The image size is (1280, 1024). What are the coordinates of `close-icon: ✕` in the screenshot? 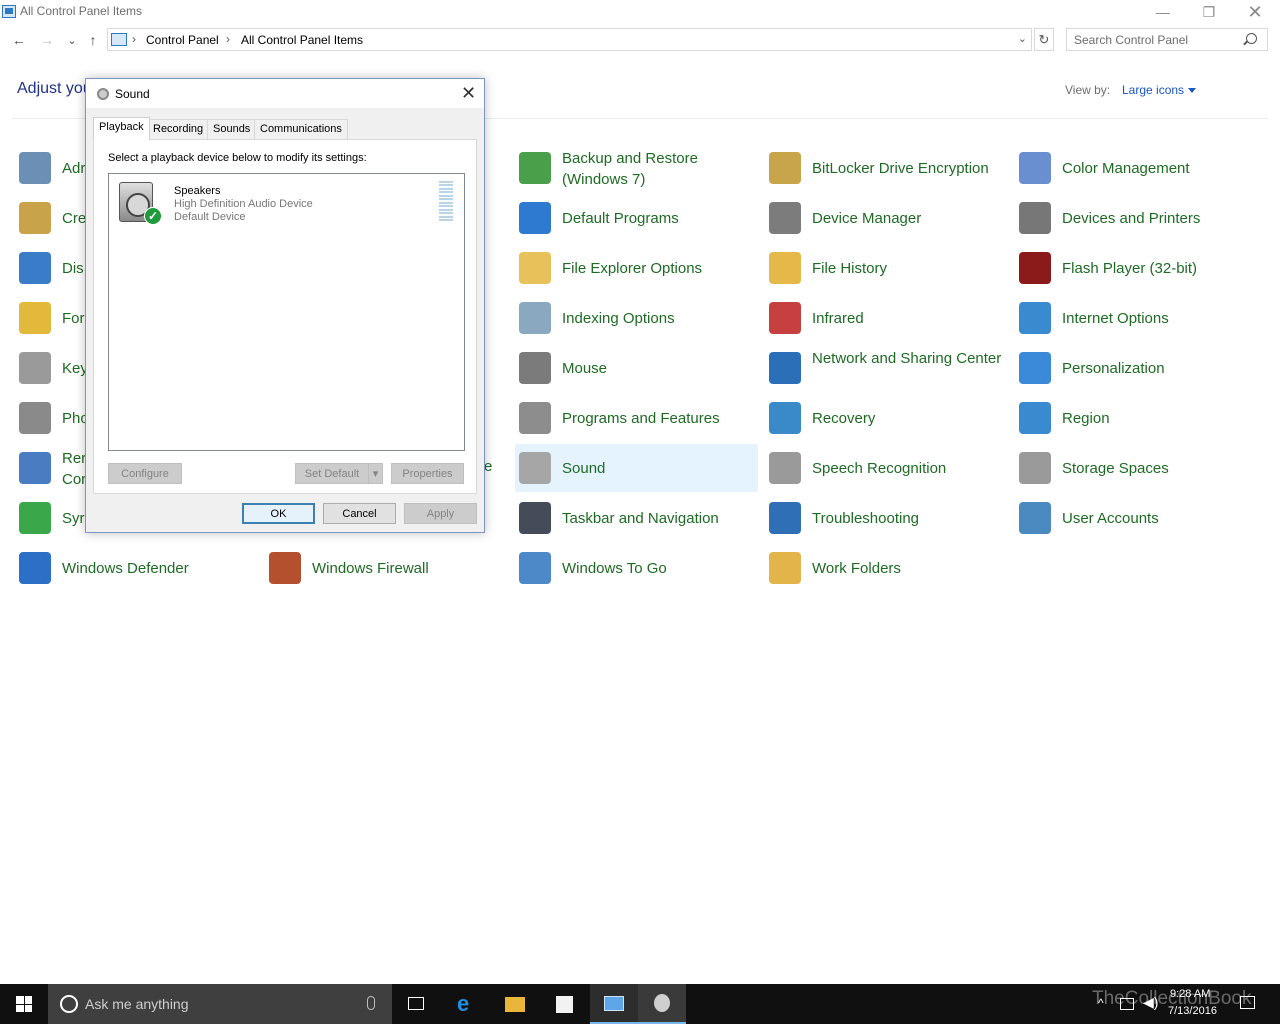 It's located at (1255, 11).